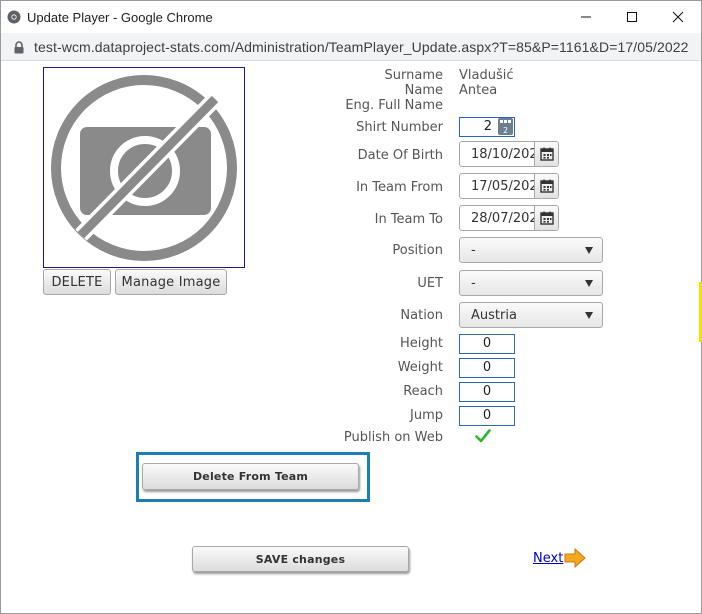 The height and width of the screenshot is (614, 702). I want to click on uet-selected-value: -, so click(473, 283).